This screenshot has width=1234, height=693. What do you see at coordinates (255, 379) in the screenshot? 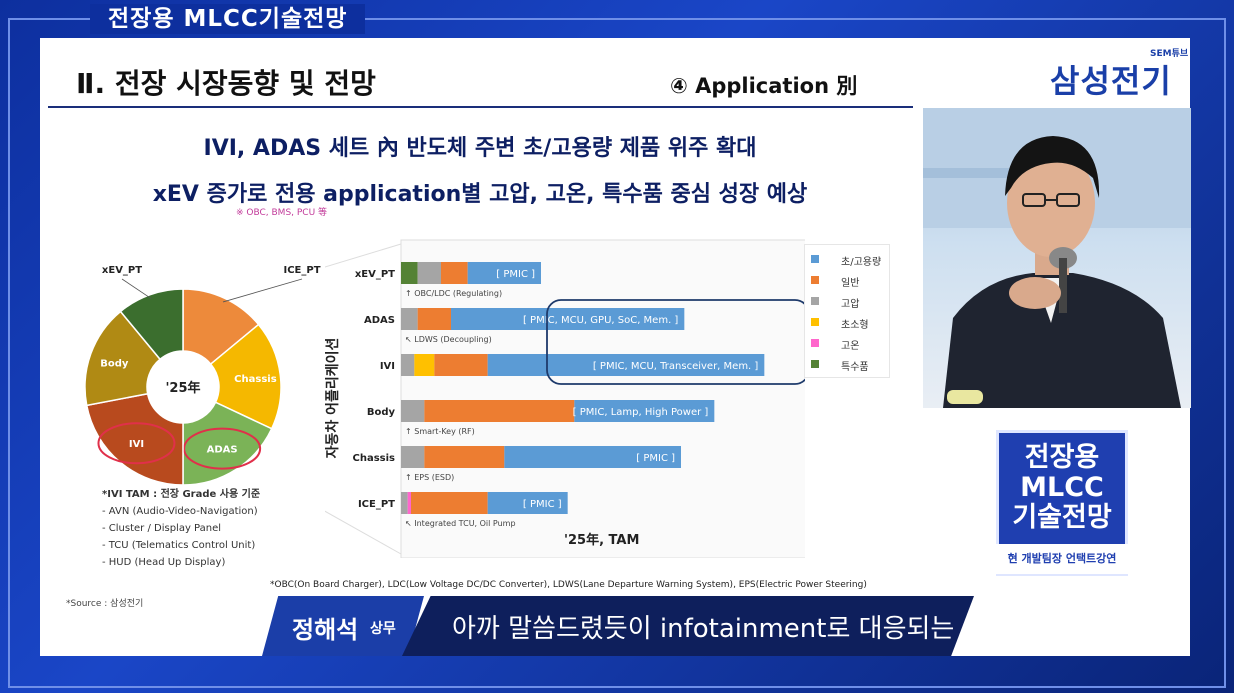
I see `slice-label: Chassis` at bounding box center [255, 379].